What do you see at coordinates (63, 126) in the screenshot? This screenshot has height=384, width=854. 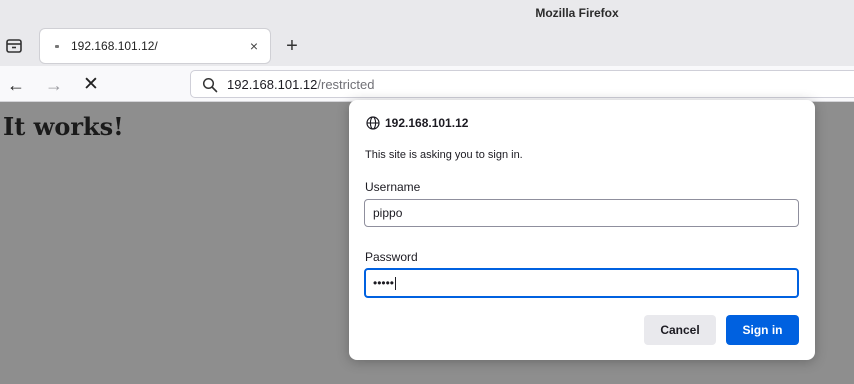 I see `page-heading: It works!` at bounding box center [63, 126].